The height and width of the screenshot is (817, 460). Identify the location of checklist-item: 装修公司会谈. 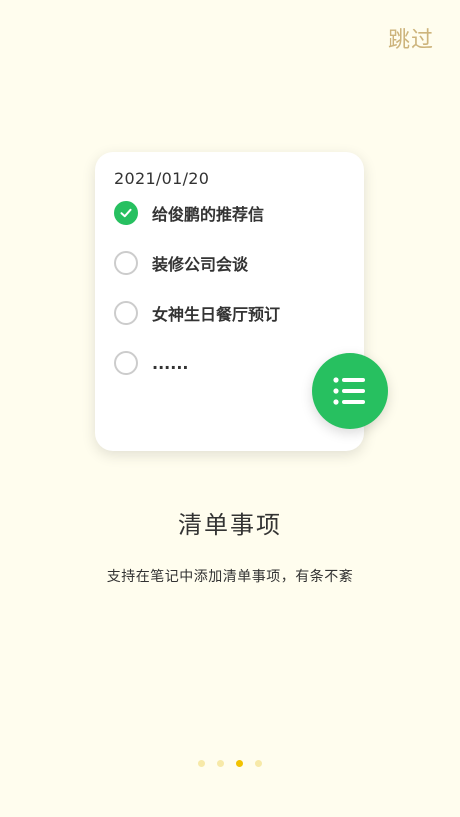
(239, 263).